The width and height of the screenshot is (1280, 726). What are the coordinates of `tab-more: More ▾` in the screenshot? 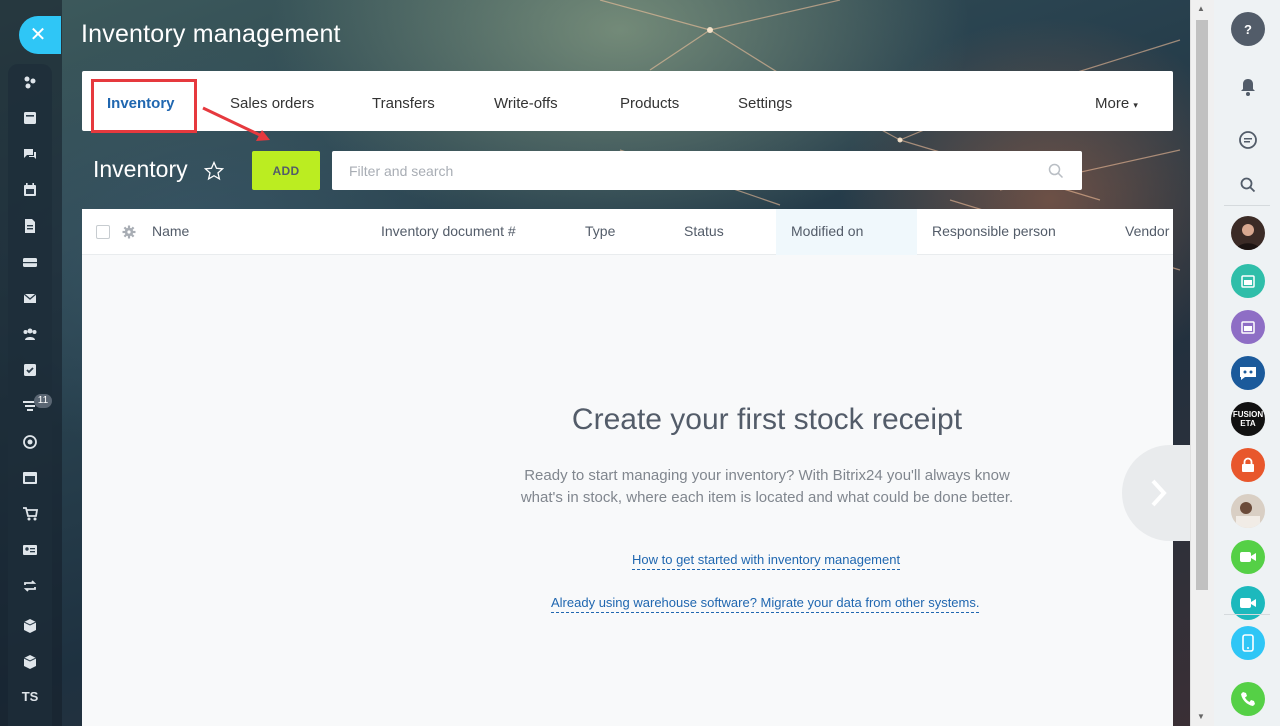 It's located at (1116, 101).